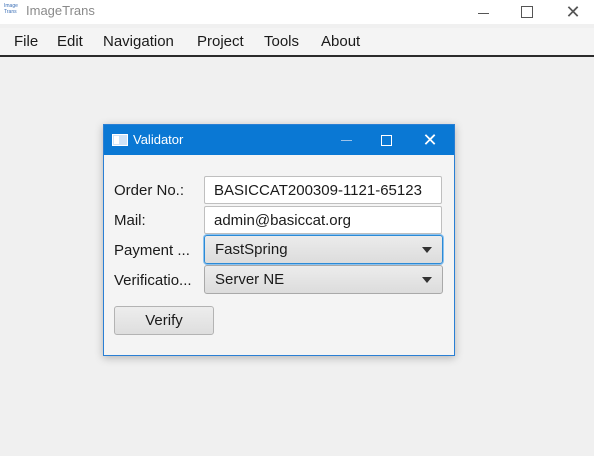 The width and height of the screenshot is (594, 456). Describe the element at coordinates (11, 9) in the screenshot. I see `imagetrans-app-icon: Image Trans` at that location.